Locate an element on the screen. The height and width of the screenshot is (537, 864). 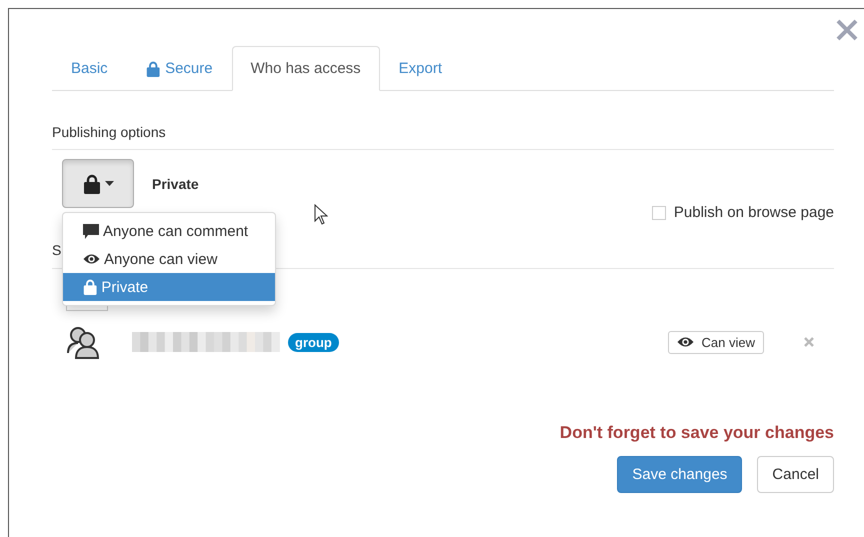
caret-icon is located at coordinates (109, 183).